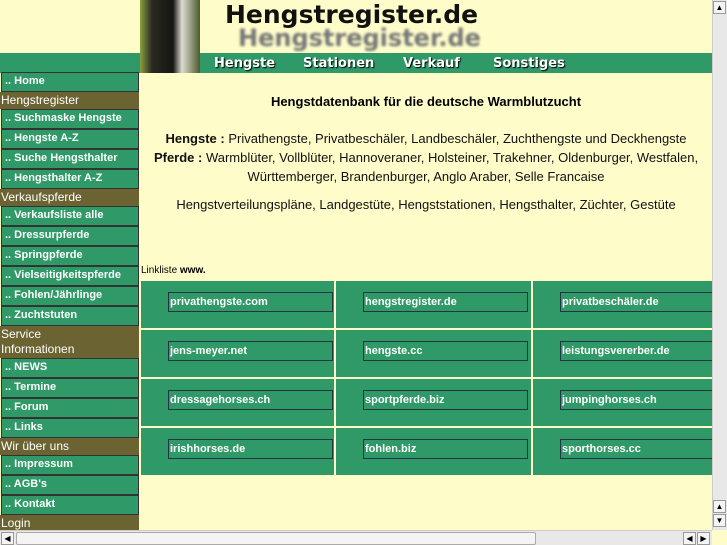 Image resolution: width=727 pixels, height=545 pixels. Describe the element at coordinates (160, 270) in the screenshot. I see `linkliste-text: Linkliste` at that location.